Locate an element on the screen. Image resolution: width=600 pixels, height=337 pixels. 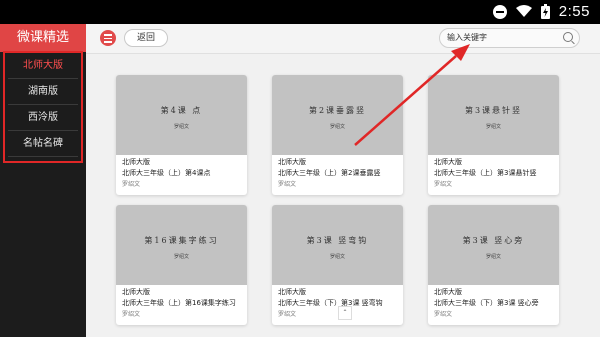
search-icon is located at coordinates (568, 37).